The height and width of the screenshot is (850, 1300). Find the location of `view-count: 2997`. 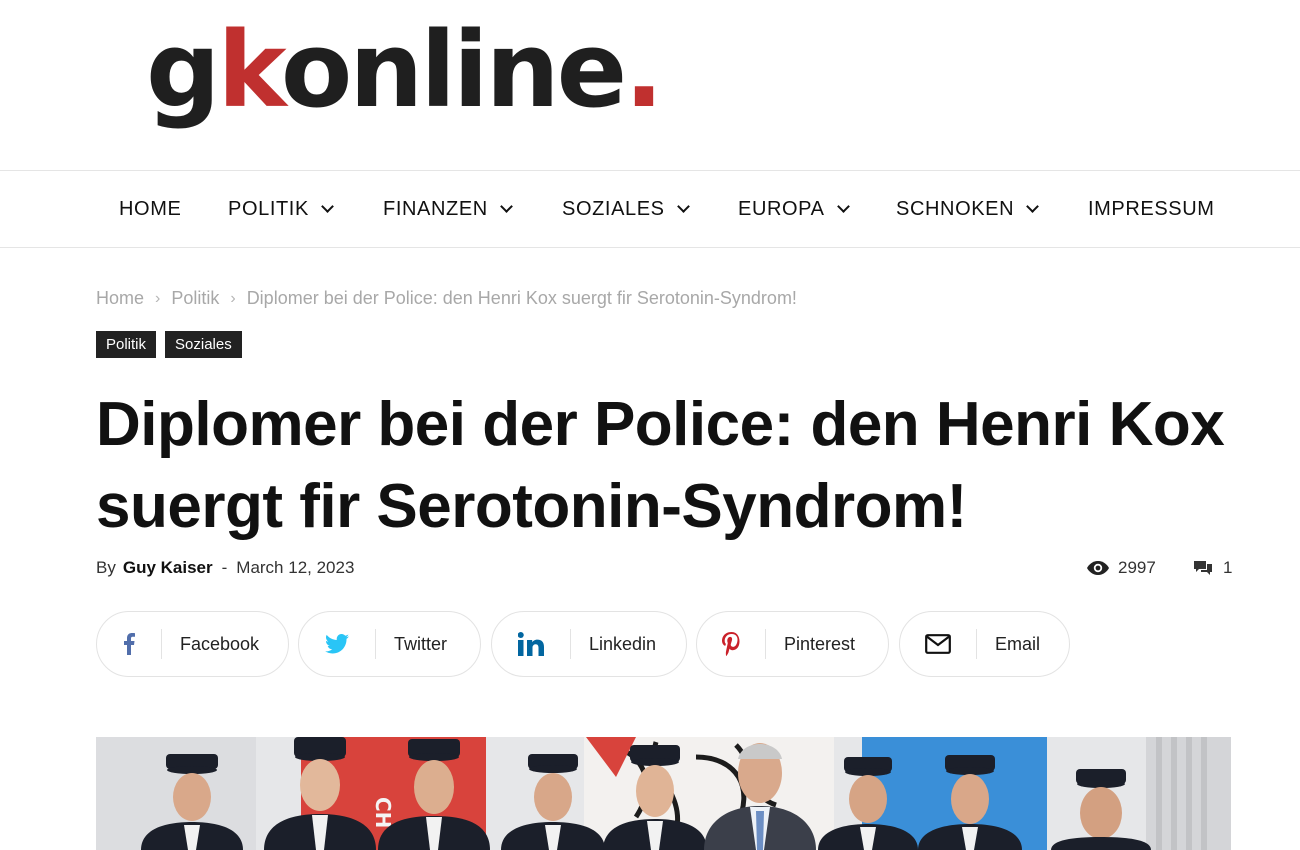

view-count: 2997 is located at coordinates (1121, 568).